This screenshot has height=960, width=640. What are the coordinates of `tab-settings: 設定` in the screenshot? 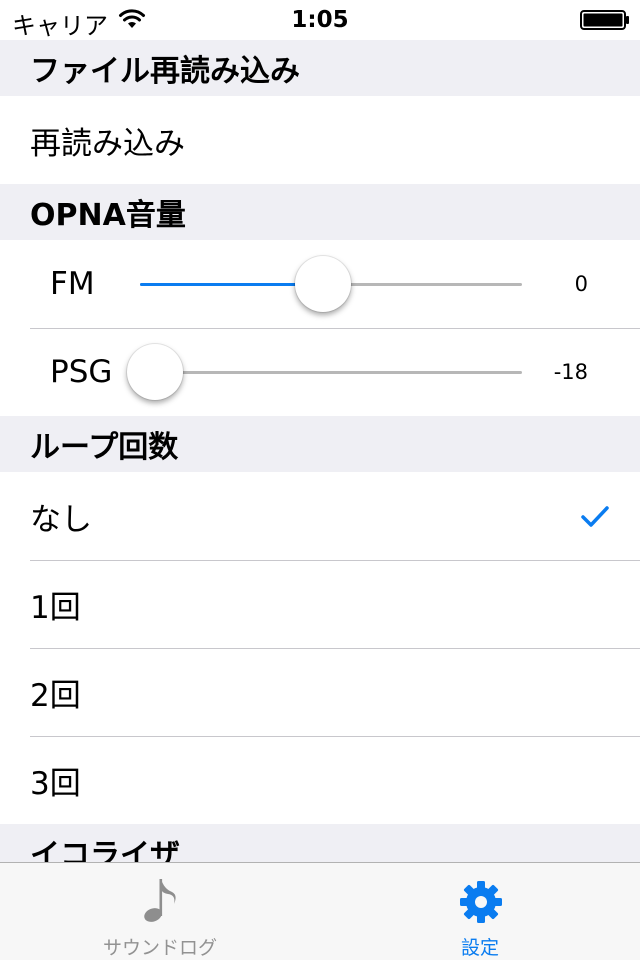 It's located at (480, 911).